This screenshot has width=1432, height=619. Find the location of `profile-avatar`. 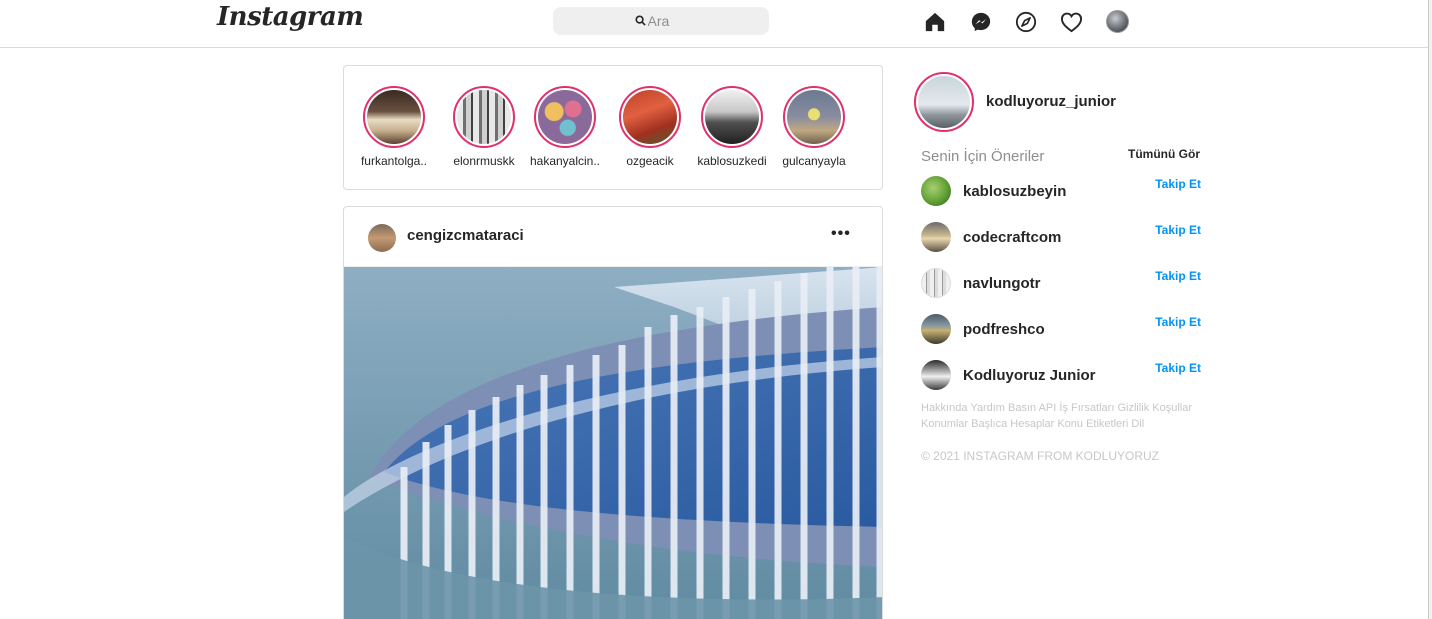

profile-avatar is located at coordinates (1117, 21).